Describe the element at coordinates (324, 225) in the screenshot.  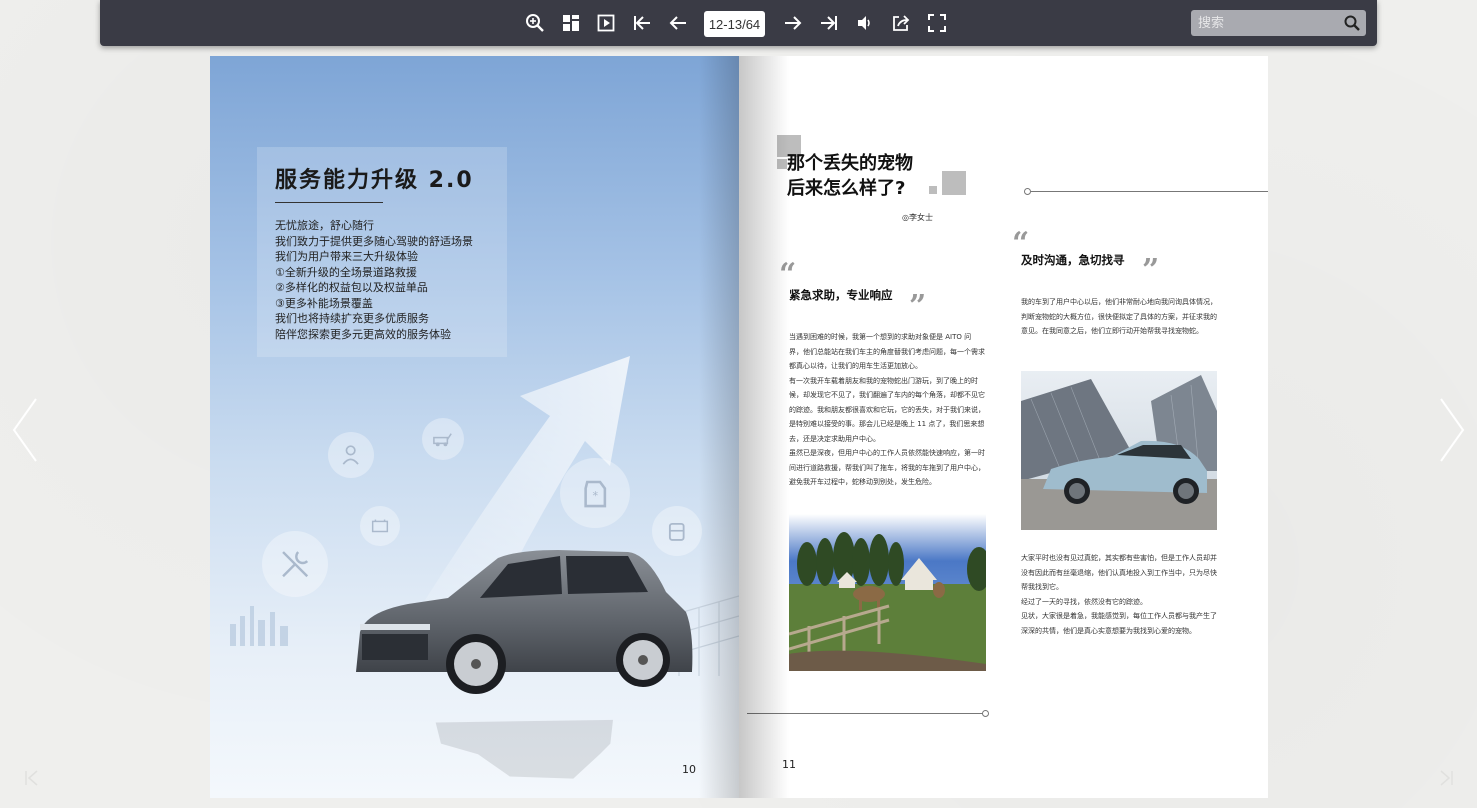
I see `feature-line: 无忧旅途，舒心随行` at that location.